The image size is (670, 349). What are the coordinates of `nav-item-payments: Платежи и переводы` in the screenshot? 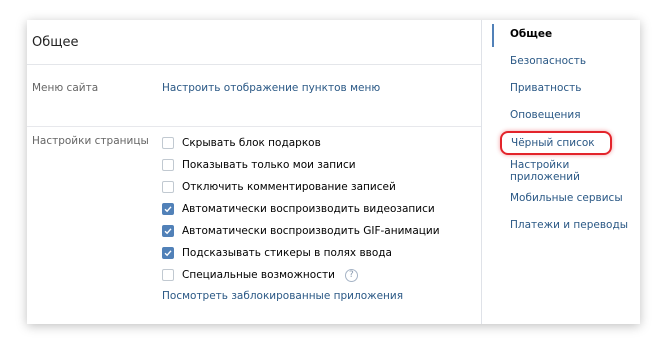 It's located at (561, 224).